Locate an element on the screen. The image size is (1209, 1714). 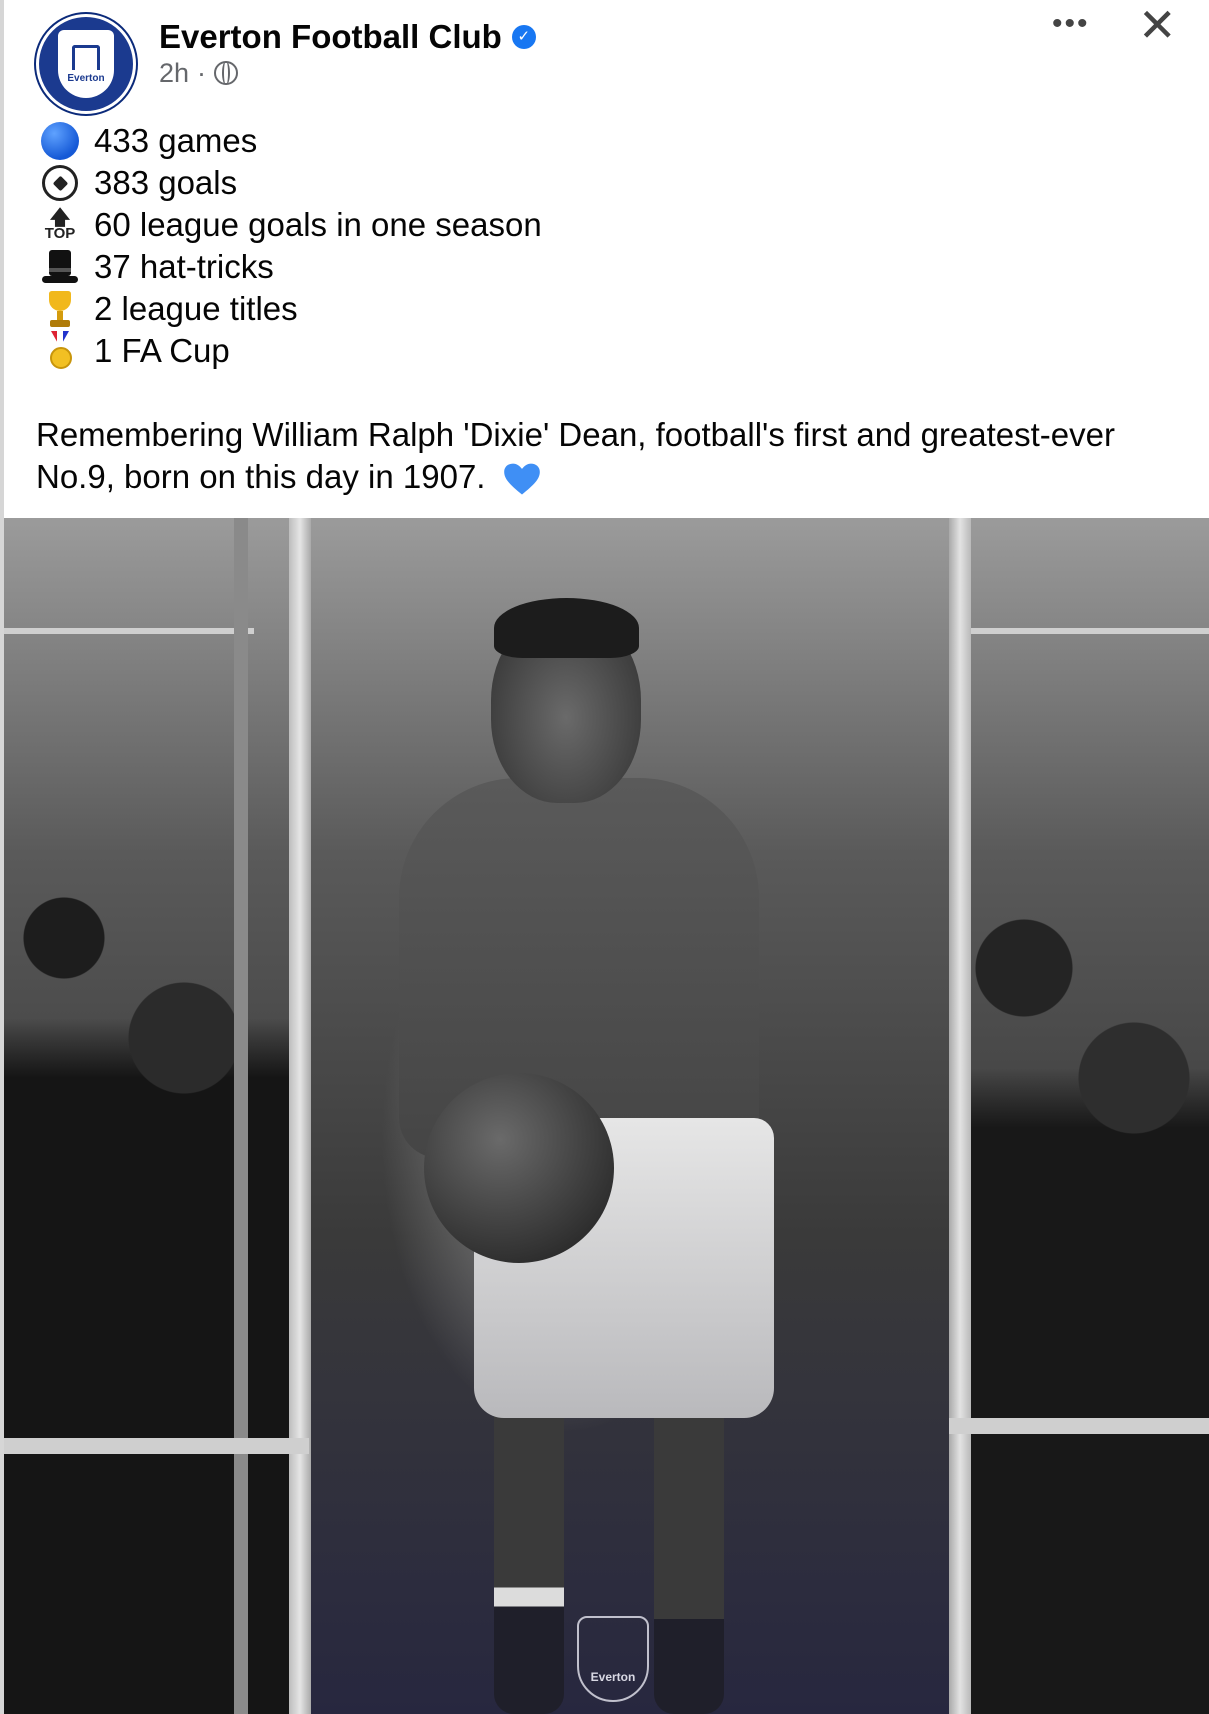
more-options-button: ••• is located at coordinates (1071, 24).